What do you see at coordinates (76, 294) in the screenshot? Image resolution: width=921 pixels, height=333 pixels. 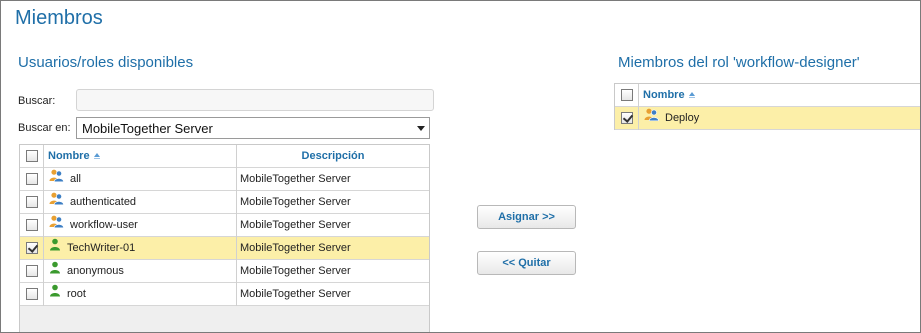 I see `row-name: root` at bounding box center [76, 294].